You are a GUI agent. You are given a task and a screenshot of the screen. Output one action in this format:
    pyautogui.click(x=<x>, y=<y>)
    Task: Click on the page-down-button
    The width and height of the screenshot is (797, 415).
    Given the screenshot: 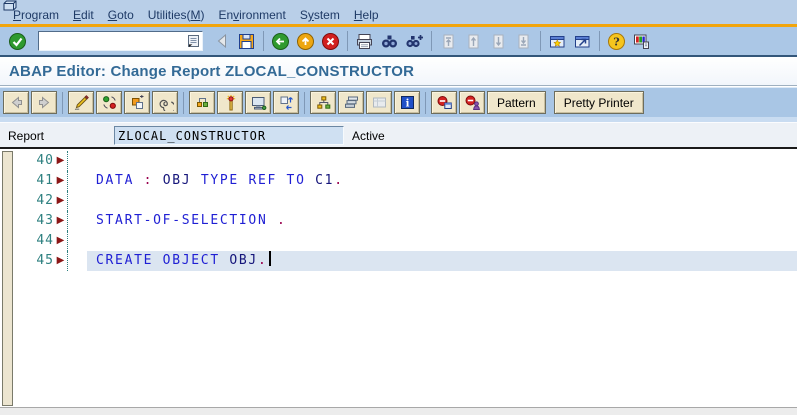 What is the action you would take?
    pyautogui.click(x=498, y=41)
    